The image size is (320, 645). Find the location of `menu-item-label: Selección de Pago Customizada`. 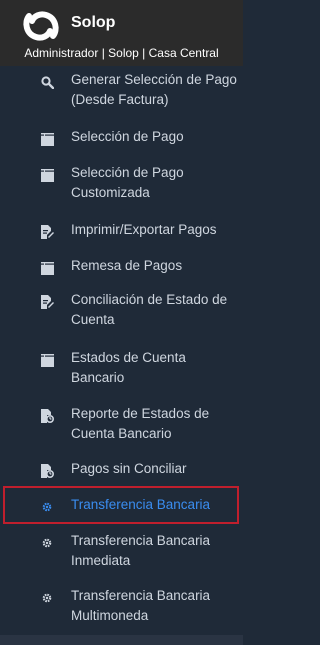

menu-item-label: Selección de Pago Customizada is located at coordinates (127, 182).